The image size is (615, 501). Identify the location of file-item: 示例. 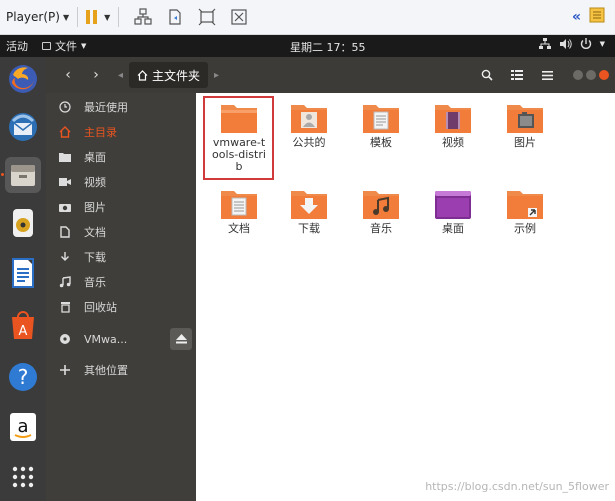
(525, 211).